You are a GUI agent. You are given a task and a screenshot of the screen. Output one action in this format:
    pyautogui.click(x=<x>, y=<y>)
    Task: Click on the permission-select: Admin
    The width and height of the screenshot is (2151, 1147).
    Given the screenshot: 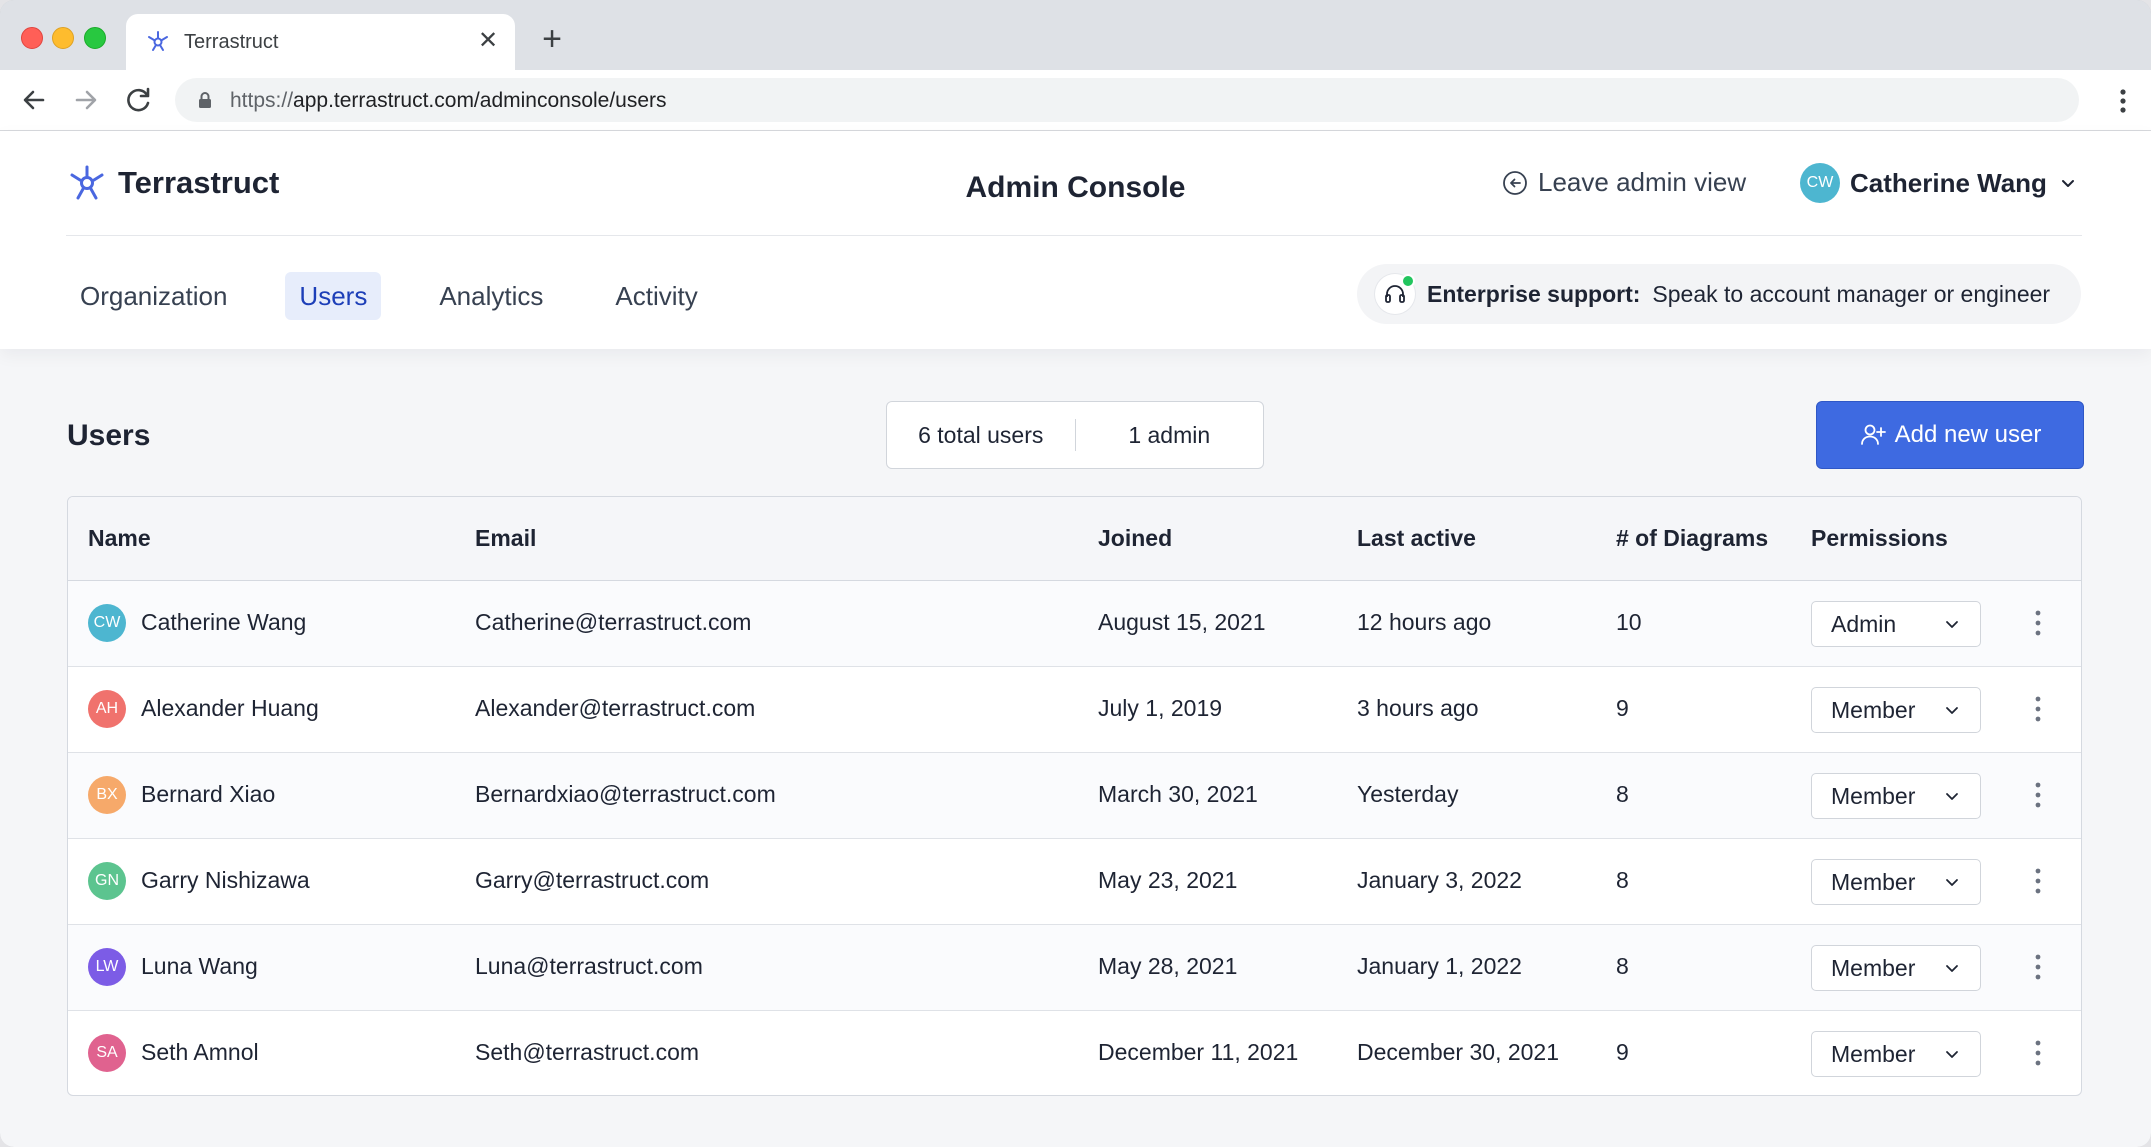 What is the action you would take?
    pyautogui.click(x=1896, y=624)
    